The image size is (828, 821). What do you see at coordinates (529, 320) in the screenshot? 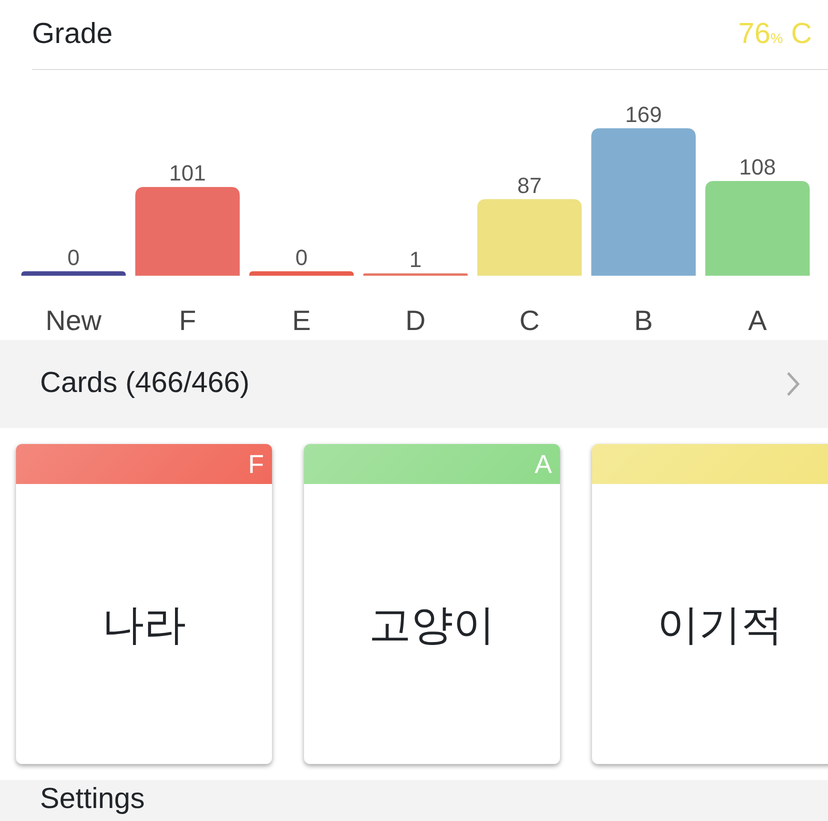
I see `category-label: C` at bounding box center [529, 320].